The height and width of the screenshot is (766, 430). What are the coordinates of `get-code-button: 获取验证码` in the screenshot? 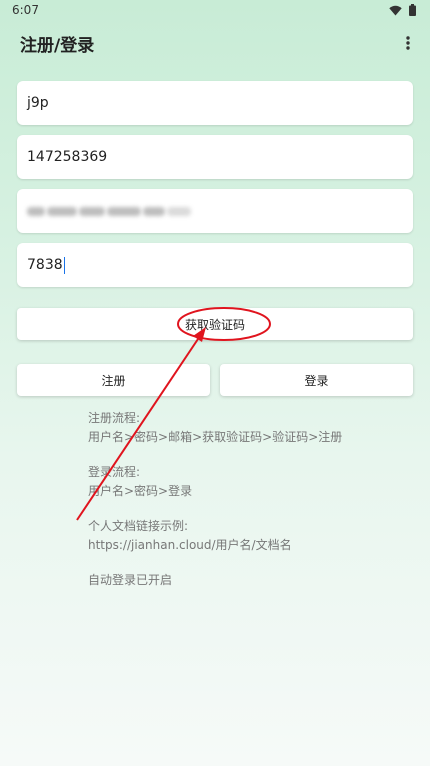 It's located at (215, 324).